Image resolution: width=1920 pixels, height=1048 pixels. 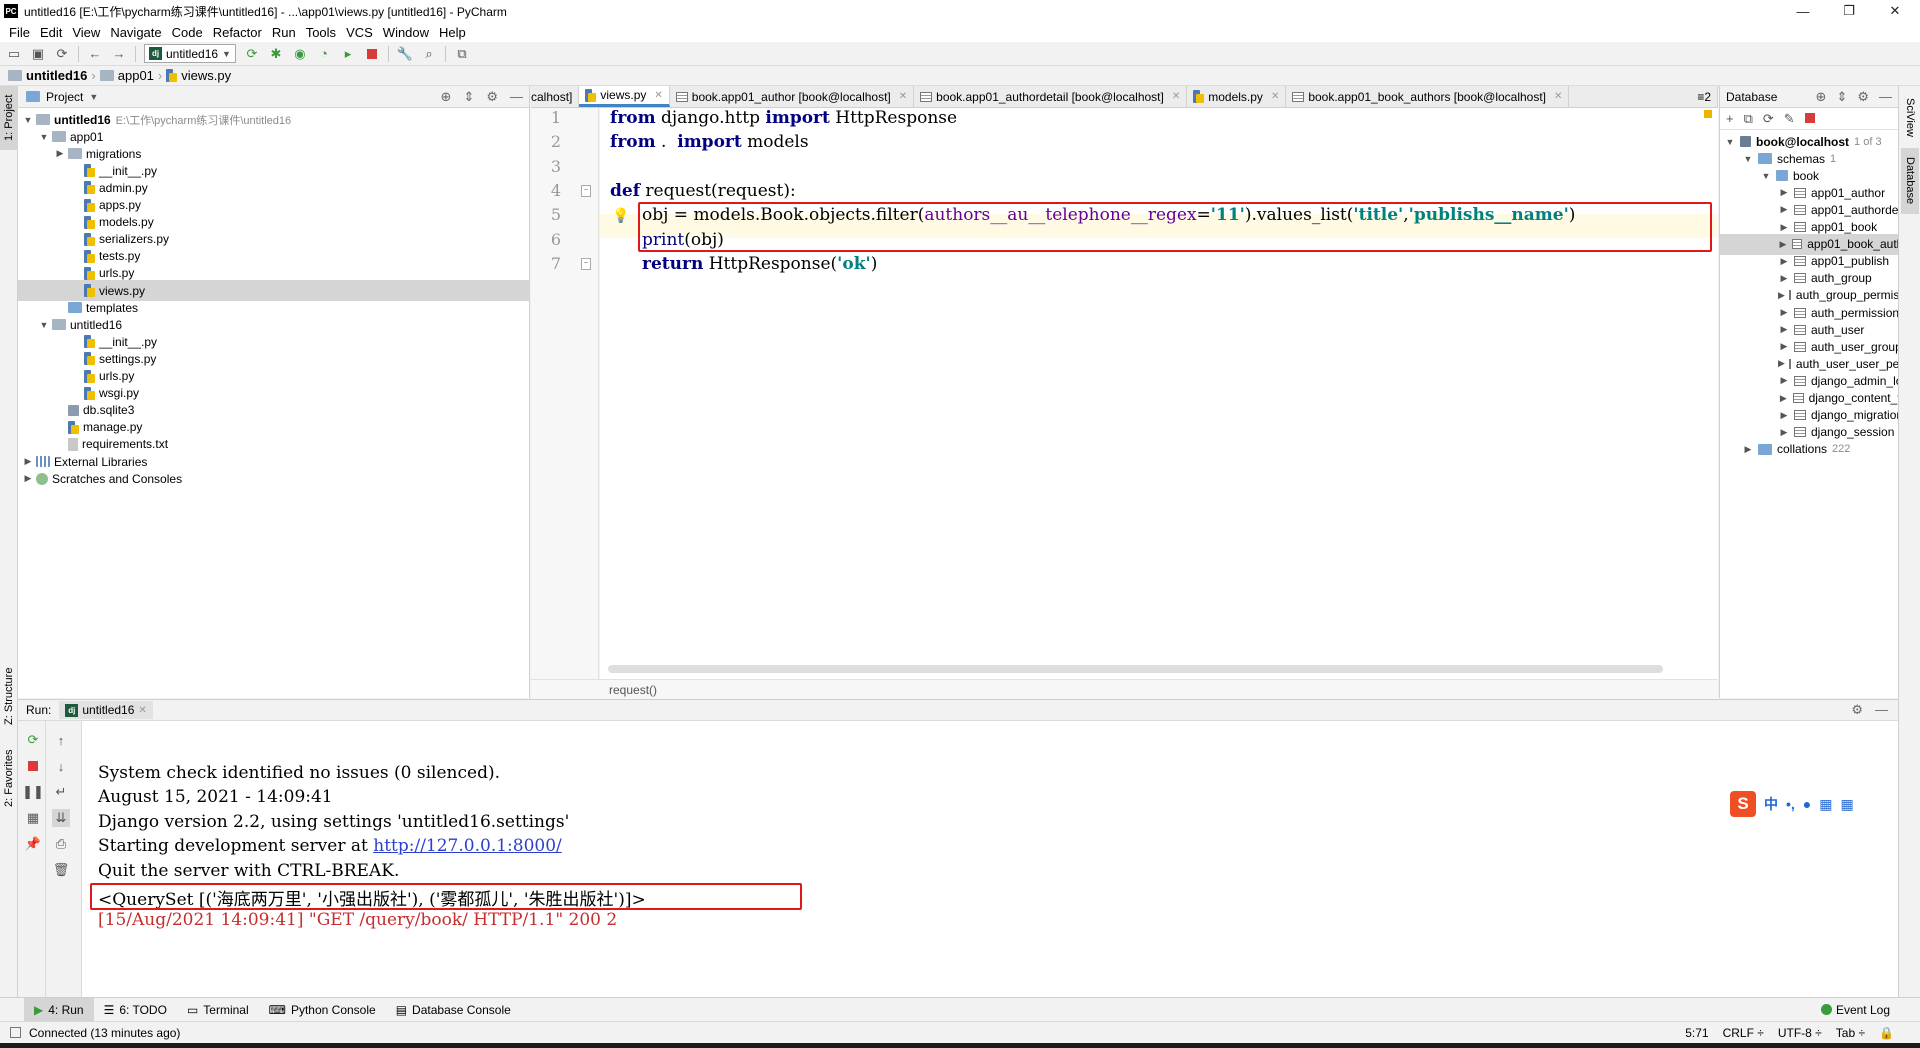 What do you see at coordinates (1790, 804) in the screenshot?
I see `ime-punct-icon: •,` at bounding box center [1790, 804].